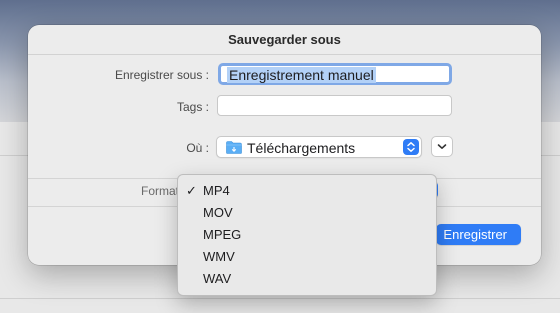 The width and height of the screenshot is (560, 313). What do you see at coordinates (234, 147) in the screenshot?
I see `folder-icon` at bounding box center [234, 147].